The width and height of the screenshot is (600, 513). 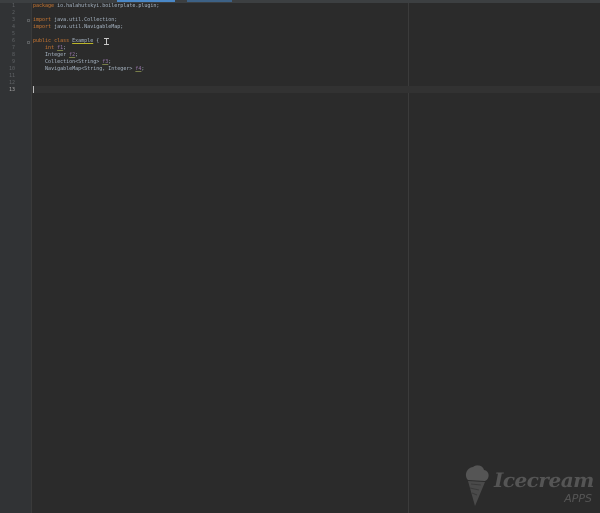 I want to click on line-number: 6, so click(x=13, y=41).